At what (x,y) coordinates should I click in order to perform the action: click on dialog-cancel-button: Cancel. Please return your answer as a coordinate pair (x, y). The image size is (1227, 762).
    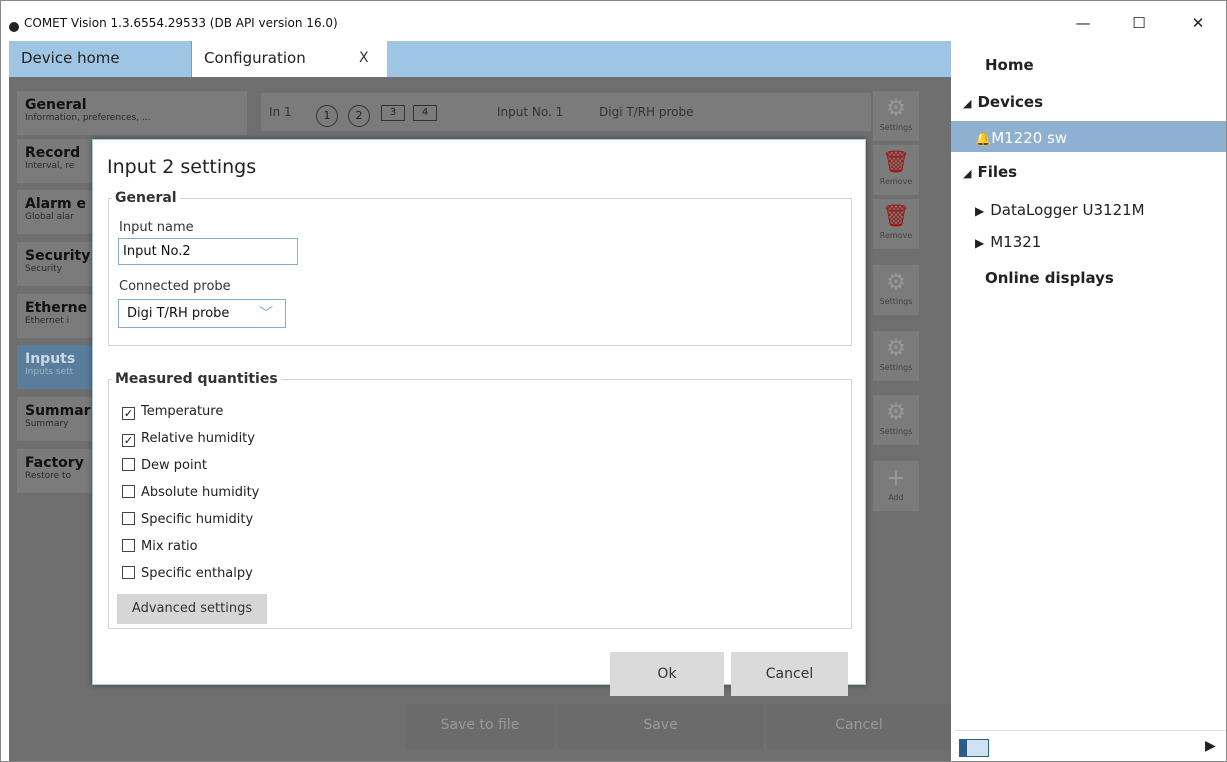
    Looking at the image, I should click on (789, 674).